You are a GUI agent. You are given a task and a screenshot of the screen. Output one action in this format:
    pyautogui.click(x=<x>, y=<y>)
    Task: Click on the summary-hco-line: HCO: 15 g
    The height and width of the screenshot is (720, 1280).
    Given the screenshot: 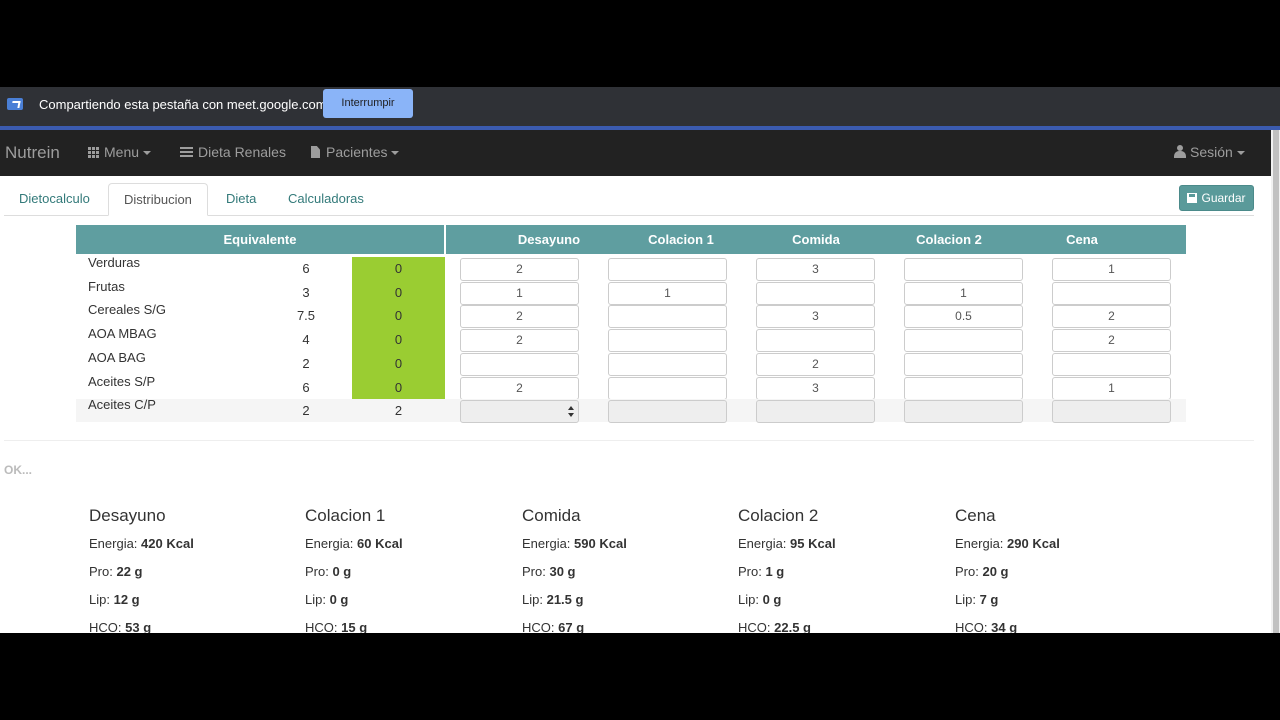 What is the action you would take?
    pyautogui.click(x=410, y=626)
    